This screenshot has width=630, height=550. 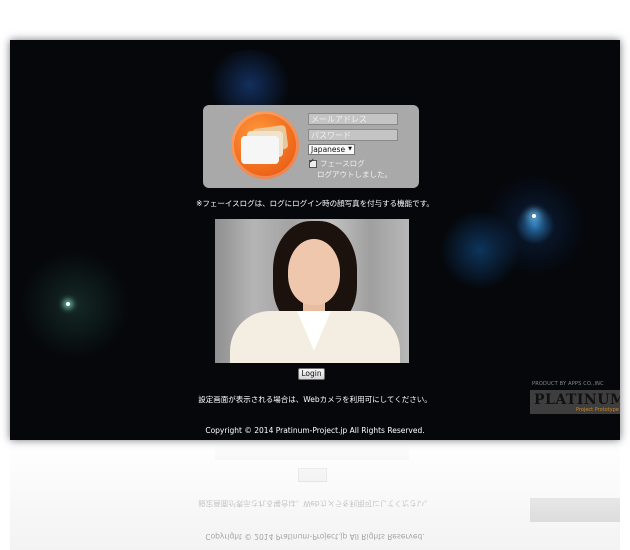 What do you see at coordinates (311, 374) in the screenshot?
I see `login-button: Login` at bounding box center [311, 374].